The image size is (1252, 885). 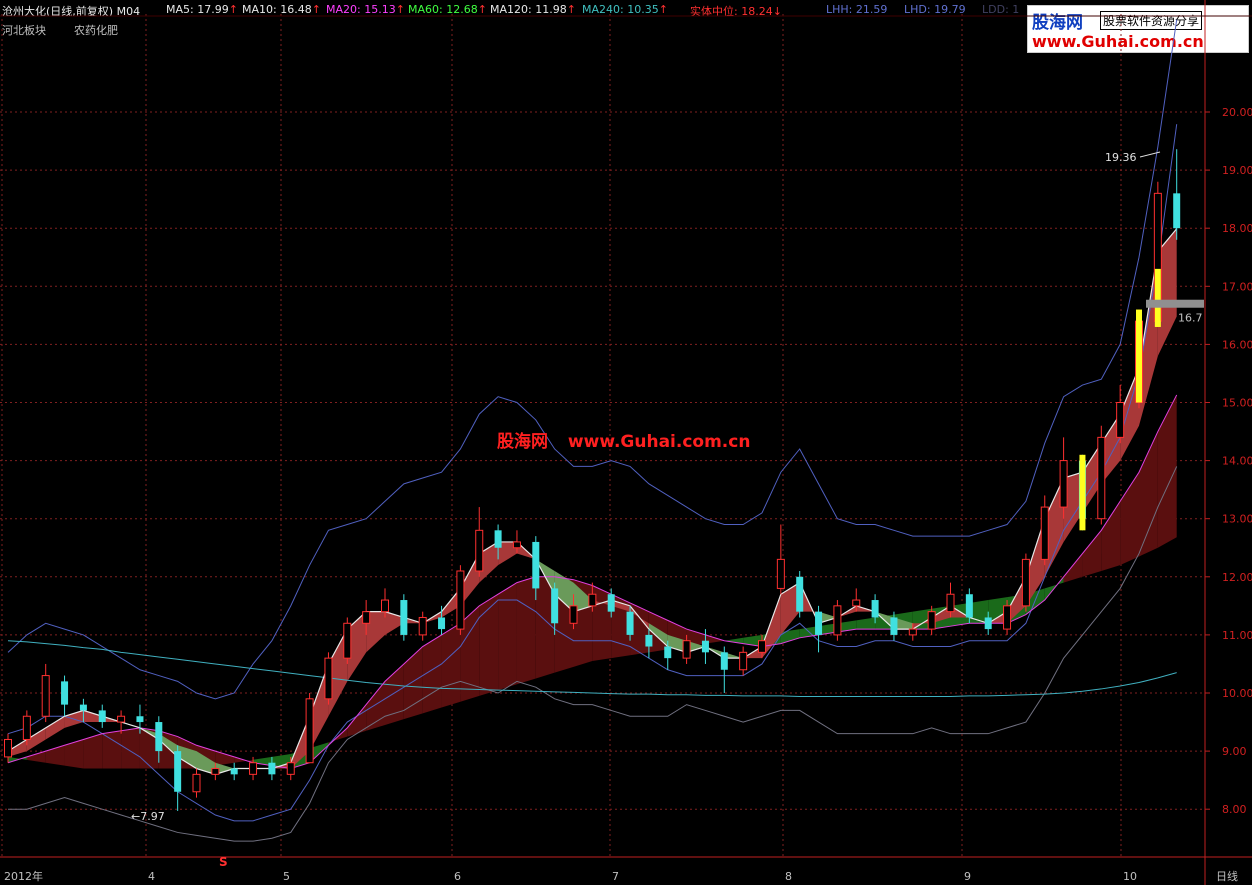 I want to click on level-marker, so click(x=1175, y=303).